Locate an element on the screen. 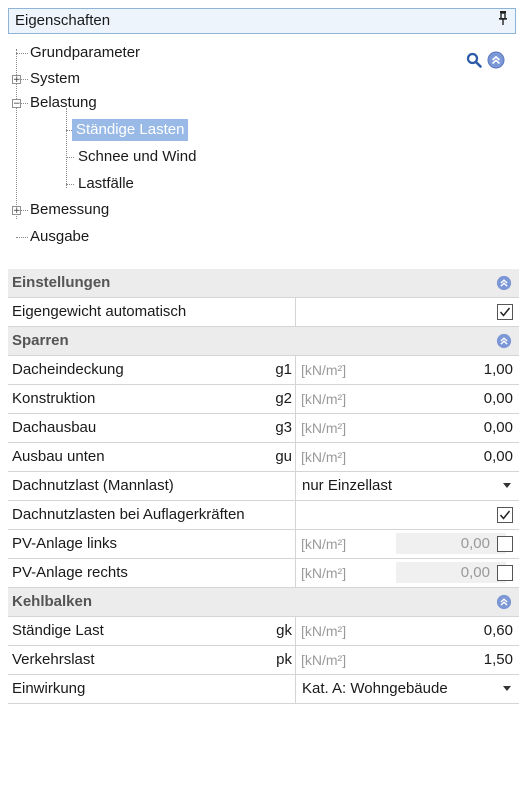  property-label: Dacheindeckung is located at coordinates (68, 369).